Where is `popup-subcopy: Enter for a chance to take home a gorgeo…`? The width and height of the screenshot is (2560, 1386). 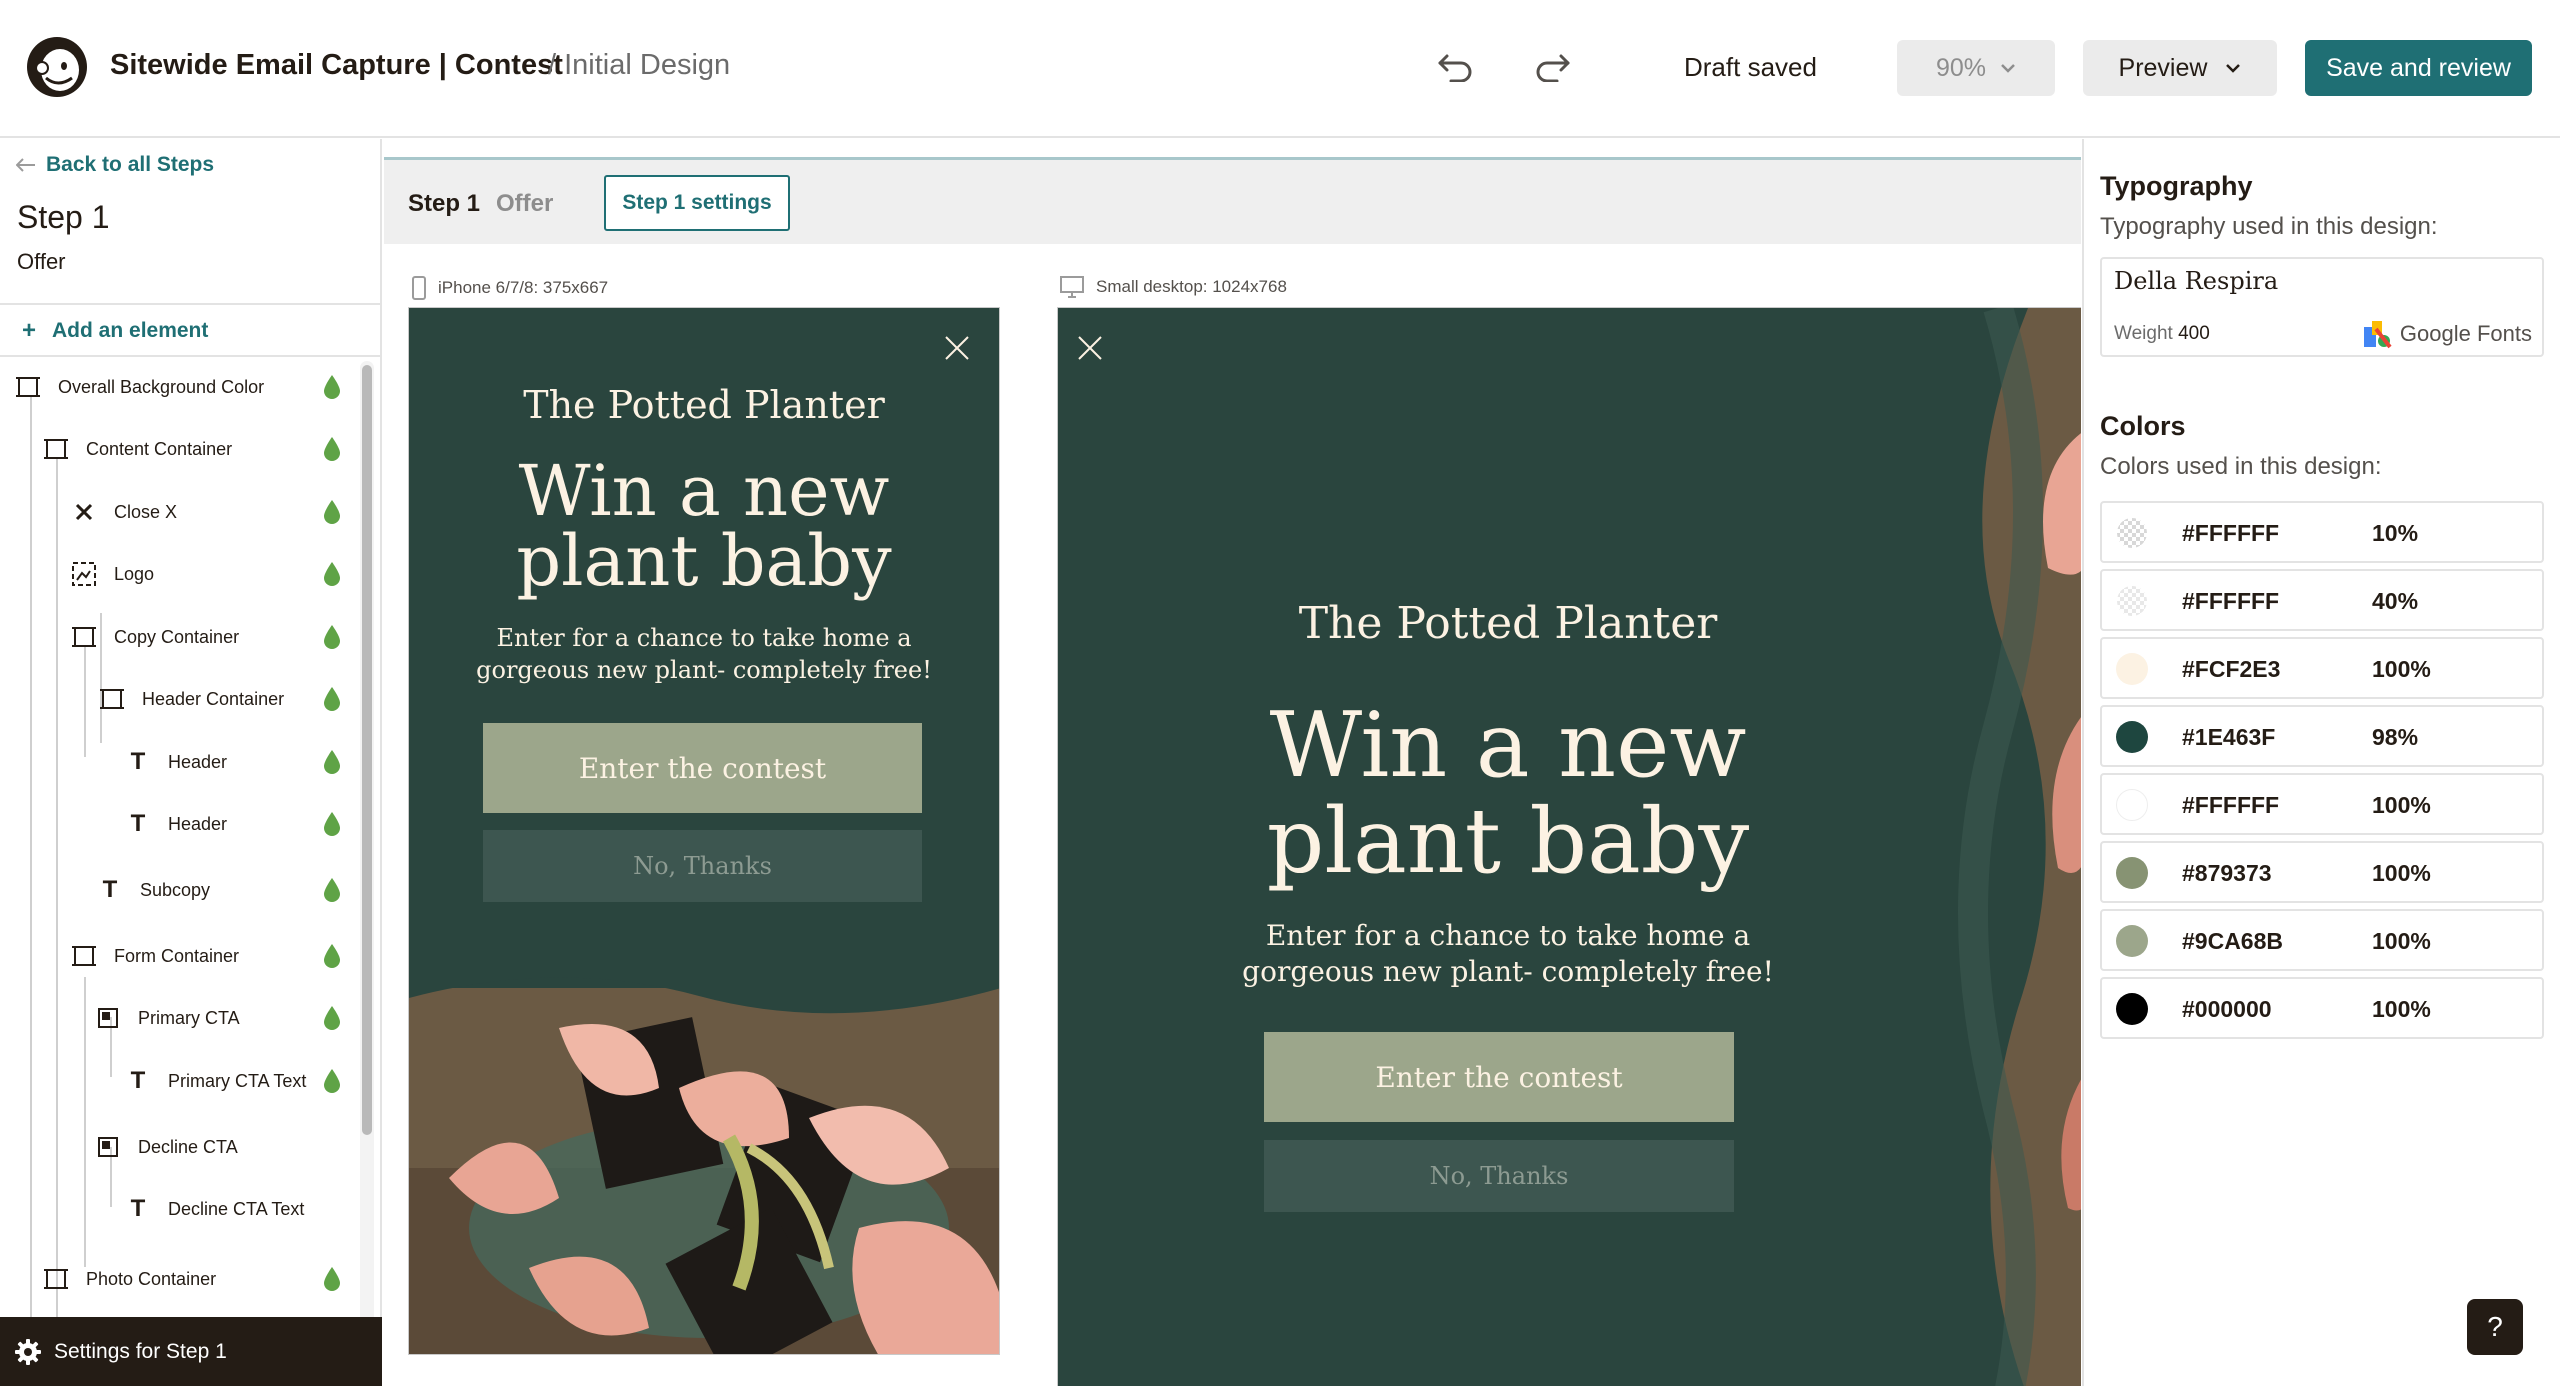 popup-subcopy: Enter for a chance to take home a gorgeo… is located at coordinates (704, 654).